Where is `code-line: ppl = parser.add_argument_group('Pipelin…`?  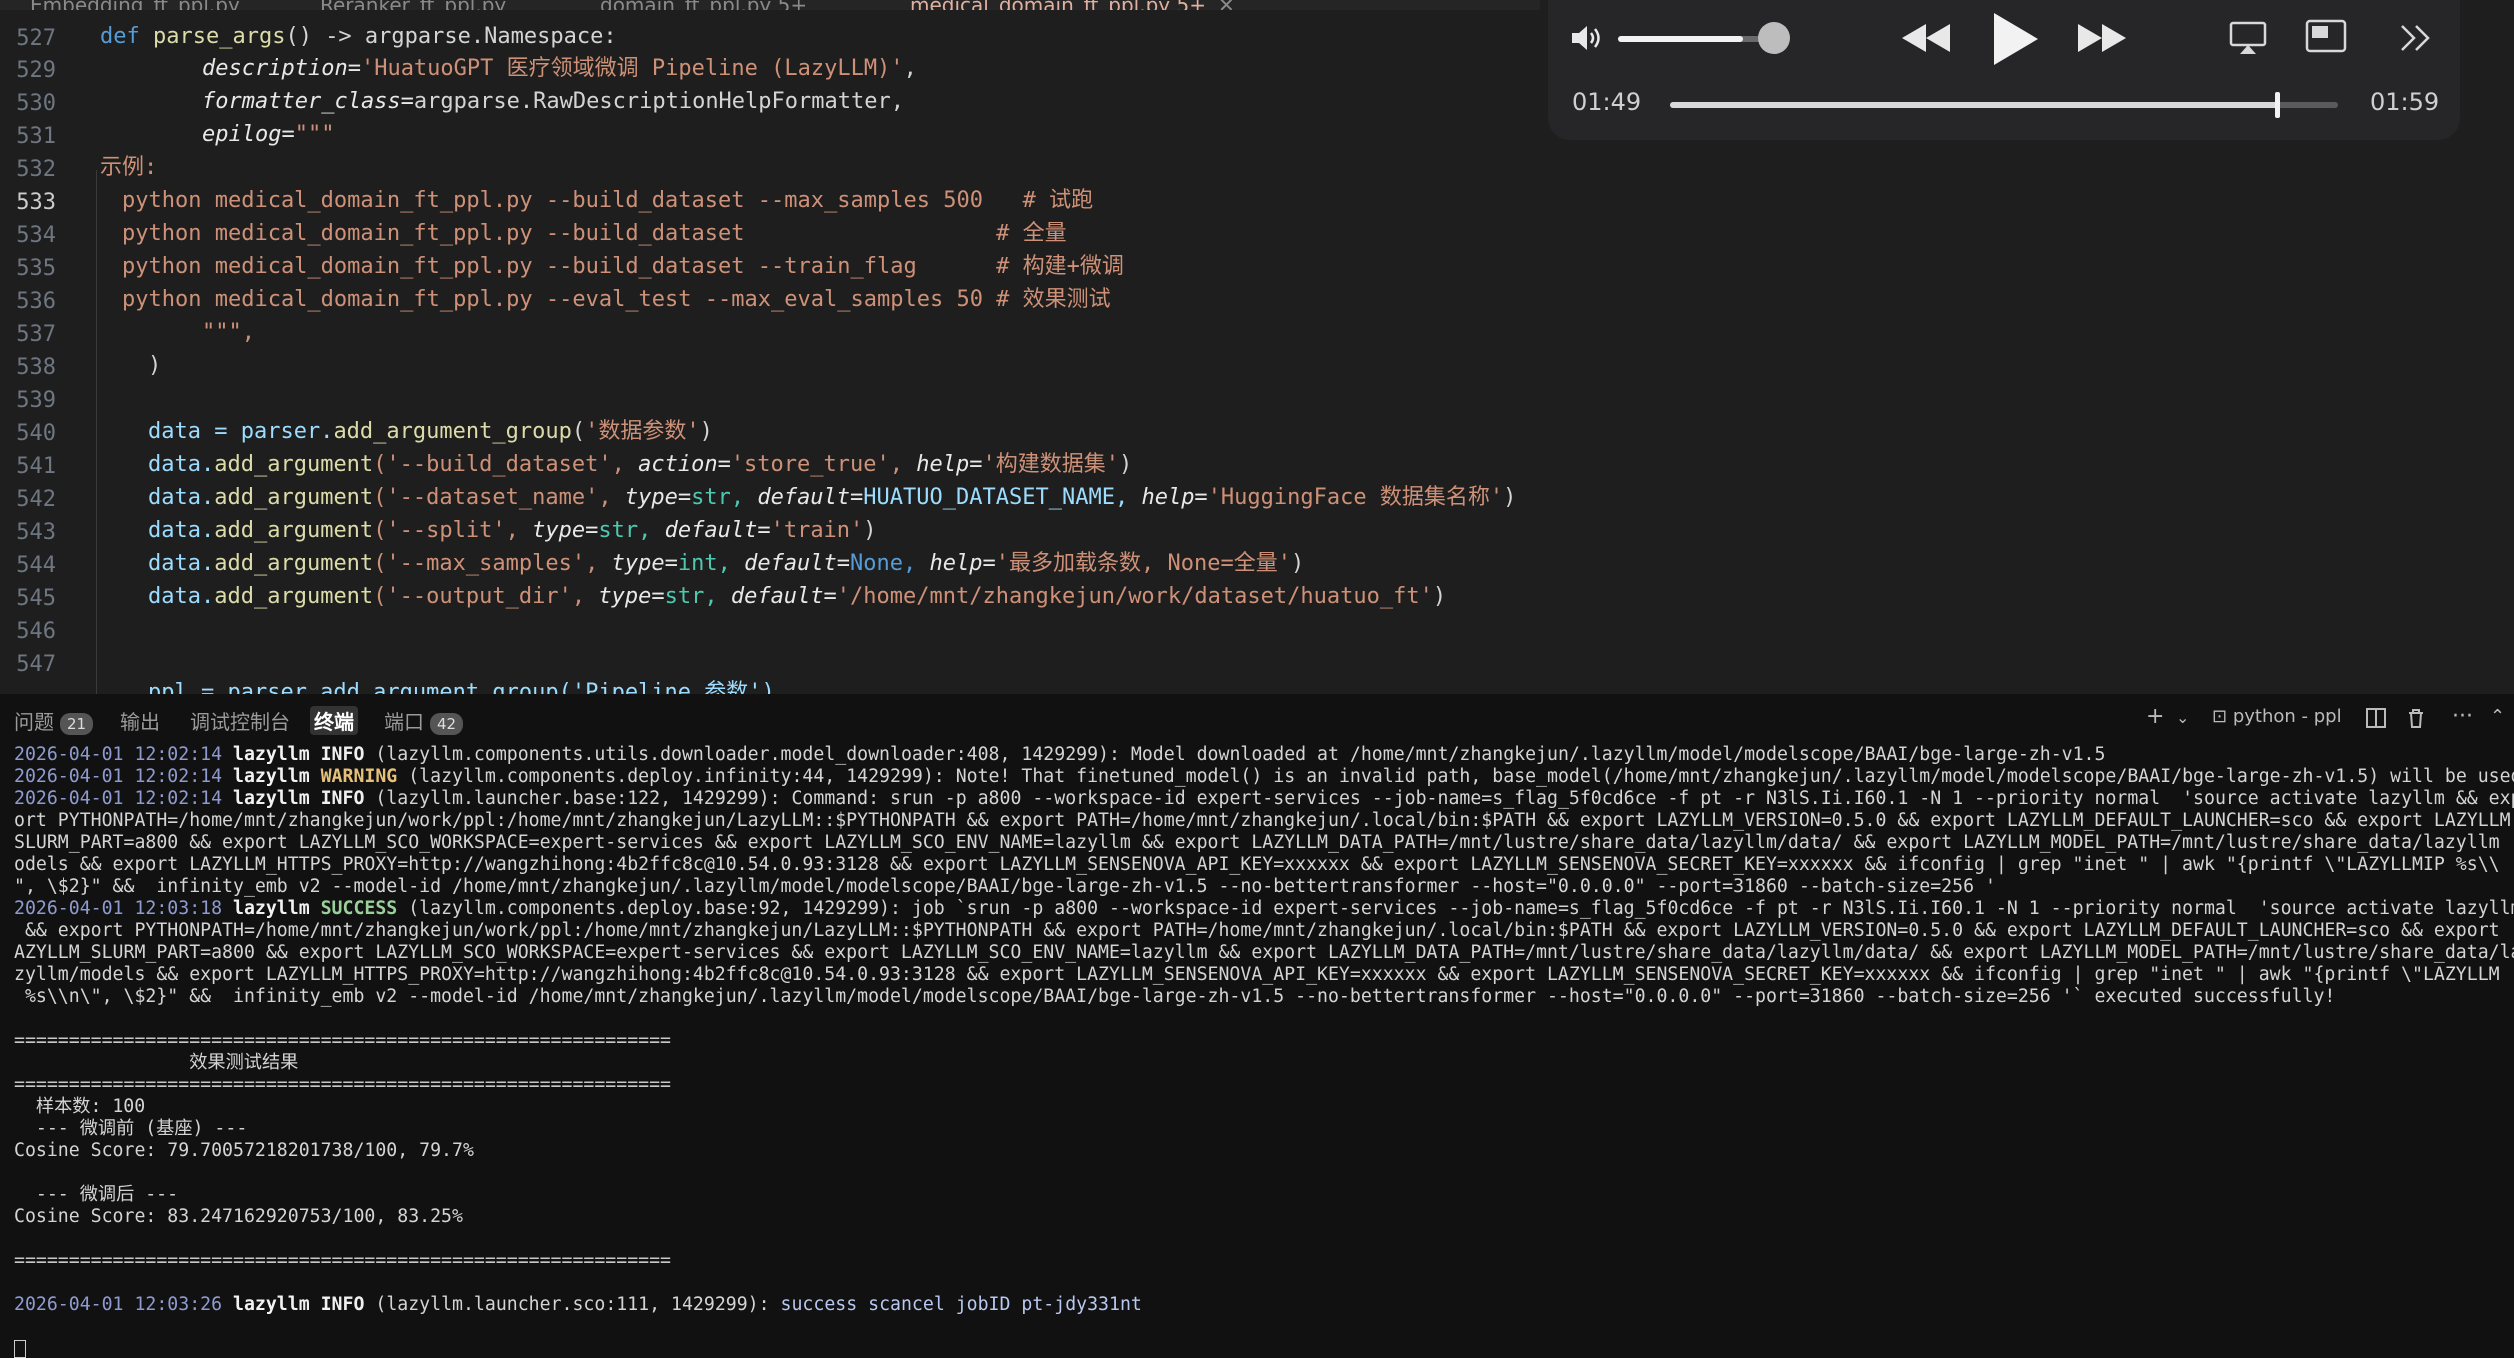 code-line: ppl = parser.add_argument_group('Pipelin… is located at coordinates (461, 686).